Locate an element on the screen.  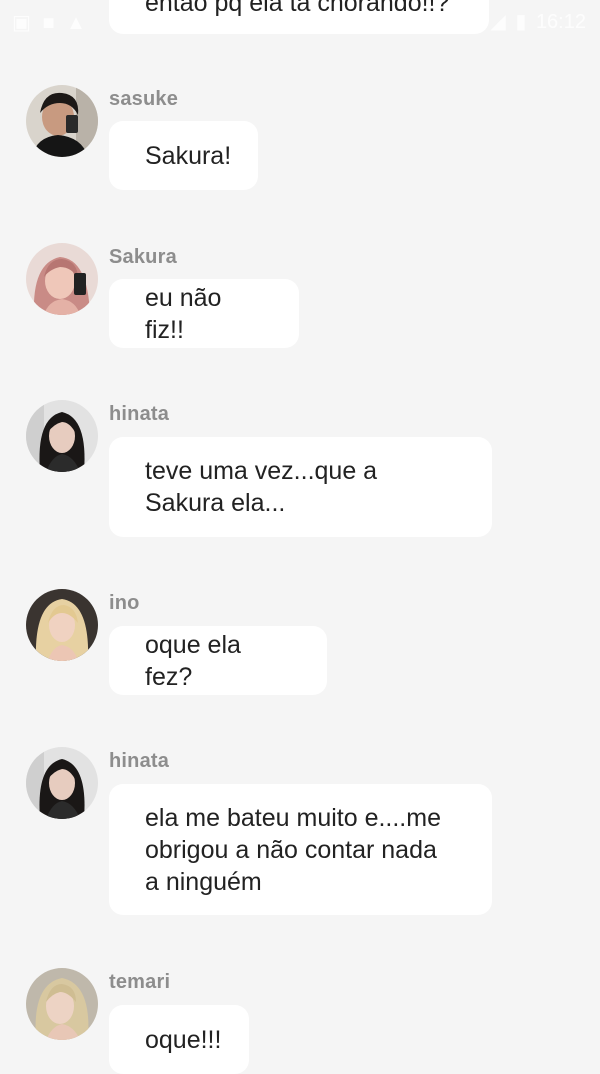
avatar-sakura is located at coordinates (62, 279).